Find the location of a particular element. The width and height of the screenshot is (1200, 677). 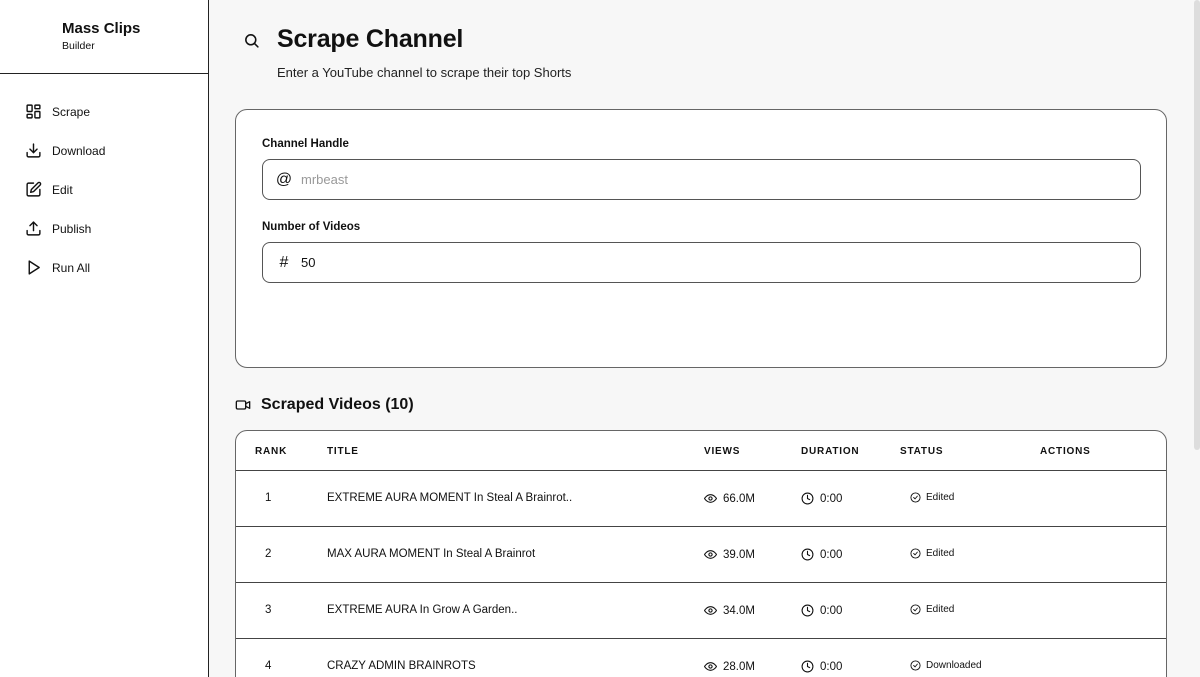

scraped-videos-heading: Scraped Videos (10) is located at coordinates (324, 405).